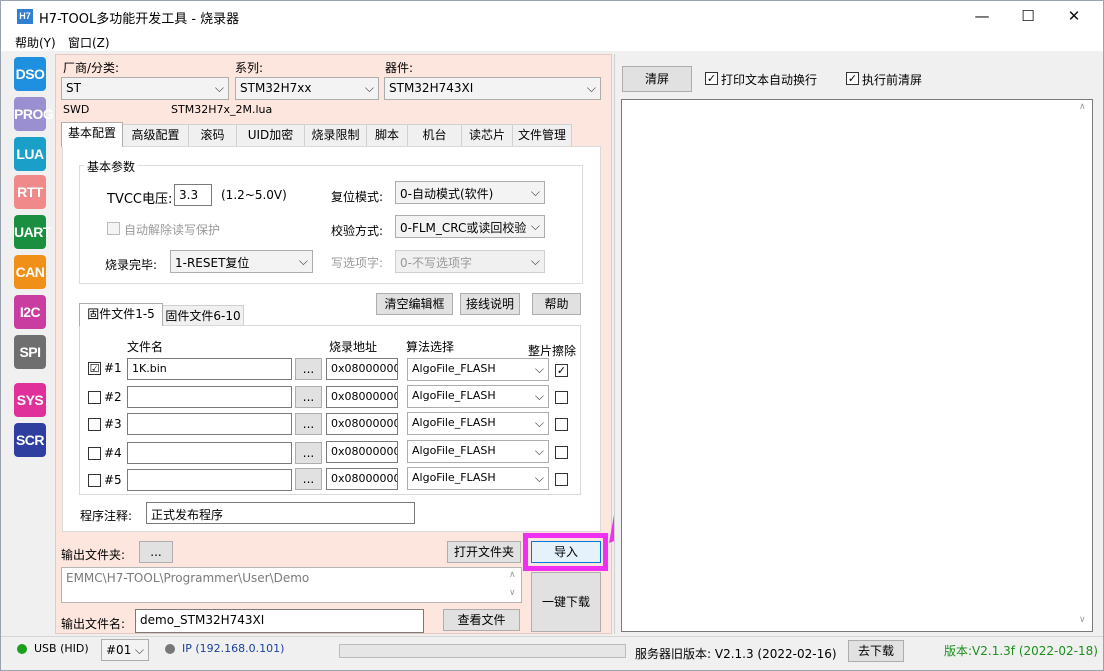 This screenshot has width=1104, height=671. Describe the element at coordinates (434, 135) in the screenshot. I see `tab-machine: 机台` at that location.